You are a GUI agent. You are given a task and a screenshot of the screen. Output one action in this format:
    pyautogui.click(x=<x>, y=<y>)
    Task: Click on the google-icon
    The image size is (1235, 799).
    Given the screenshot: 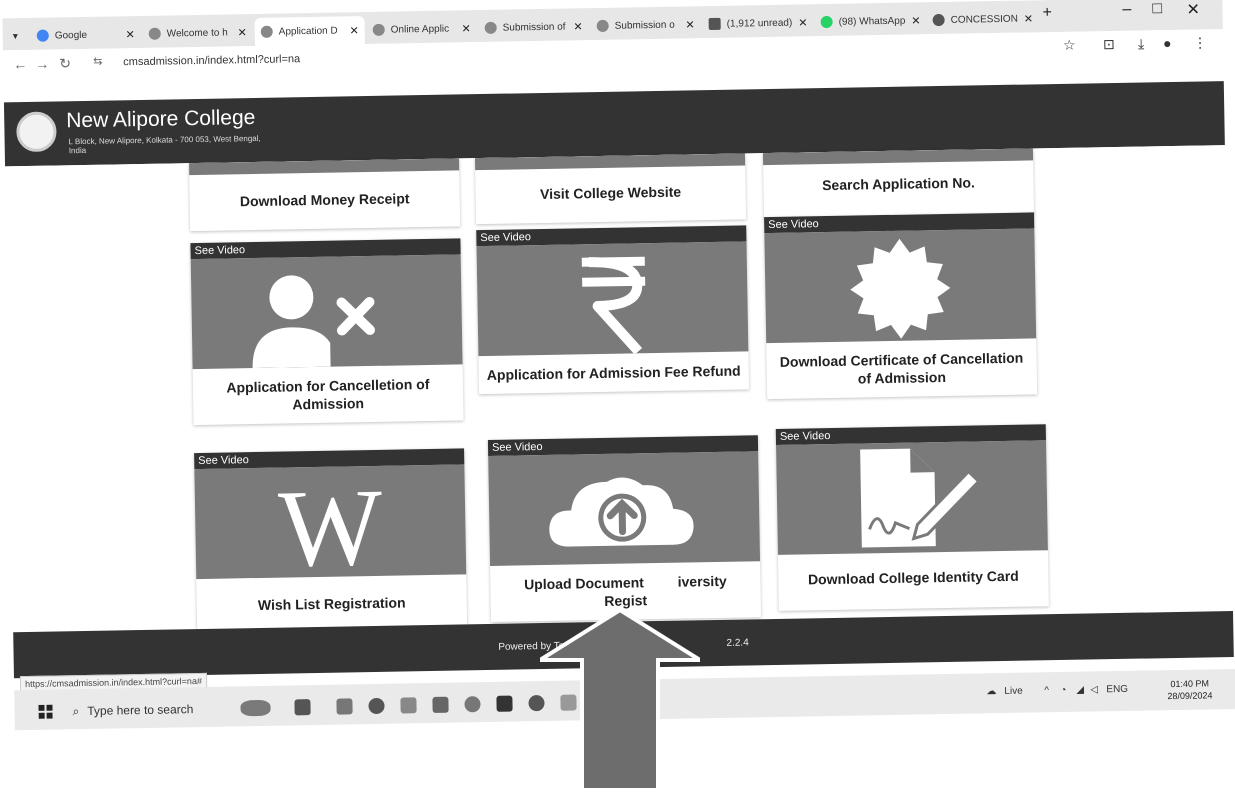 What is the action you would take?
    pyautogui.click(x=42, y=35)
    